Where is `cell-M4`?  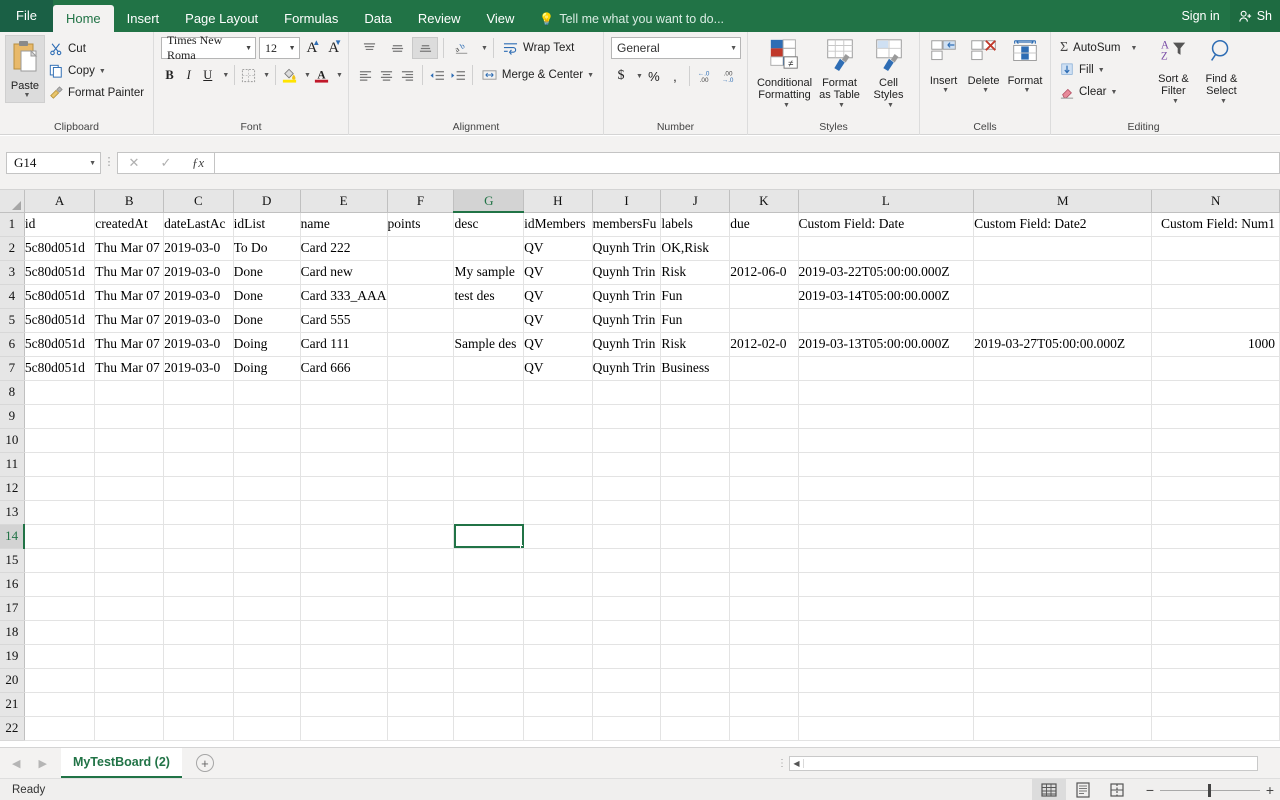 cell-M4 is located at coordinates (1063, 296).